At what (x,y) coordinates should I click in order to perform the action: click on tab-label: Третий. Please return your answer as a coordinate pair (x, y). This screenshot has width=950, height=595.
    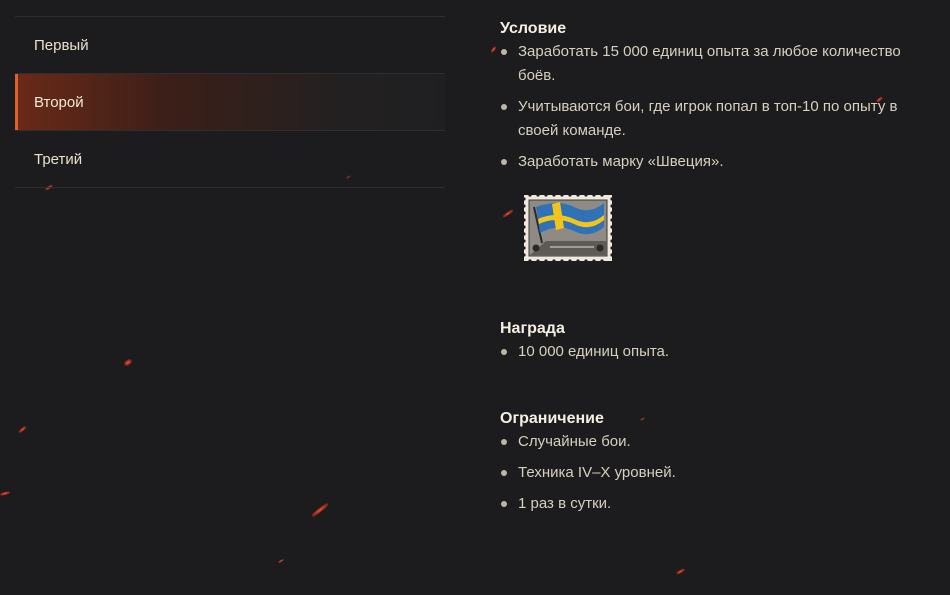
    Looking at the image, I should click on (58, 159).